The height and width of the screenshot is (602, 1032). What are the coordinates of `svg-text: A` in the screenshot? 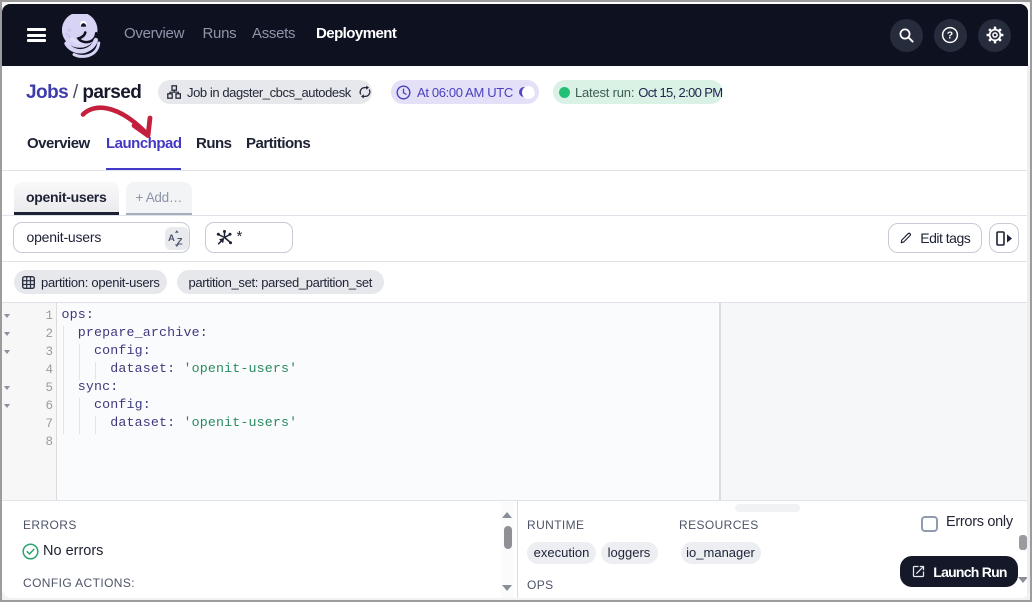 It's located at (171, 238).